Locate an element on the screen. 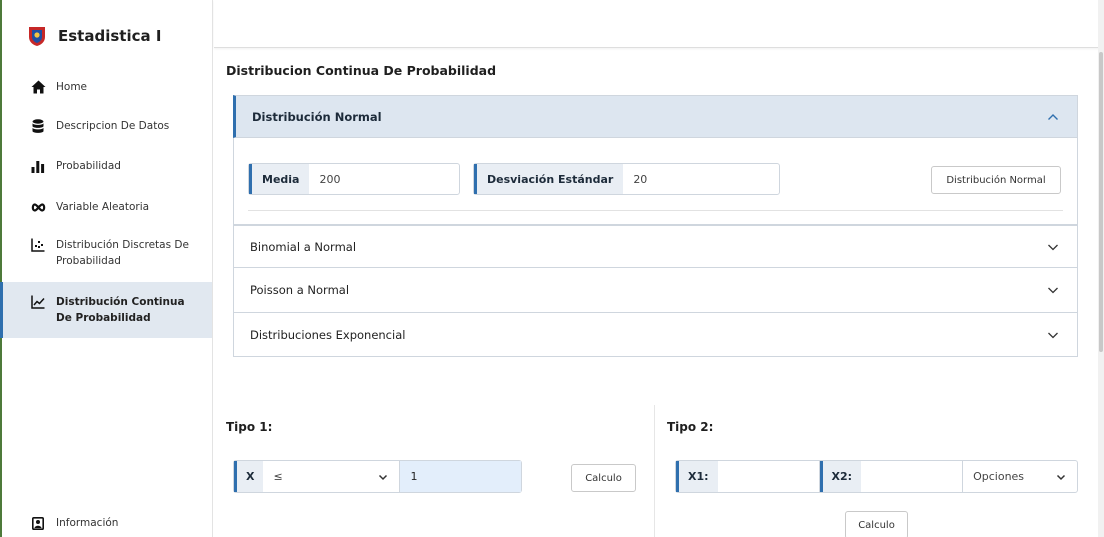 The width and height of the screenshot is (1104, 537). sidebar-item-label: Distribución Continua De Probabilidad is located at coordinates (120, 310).